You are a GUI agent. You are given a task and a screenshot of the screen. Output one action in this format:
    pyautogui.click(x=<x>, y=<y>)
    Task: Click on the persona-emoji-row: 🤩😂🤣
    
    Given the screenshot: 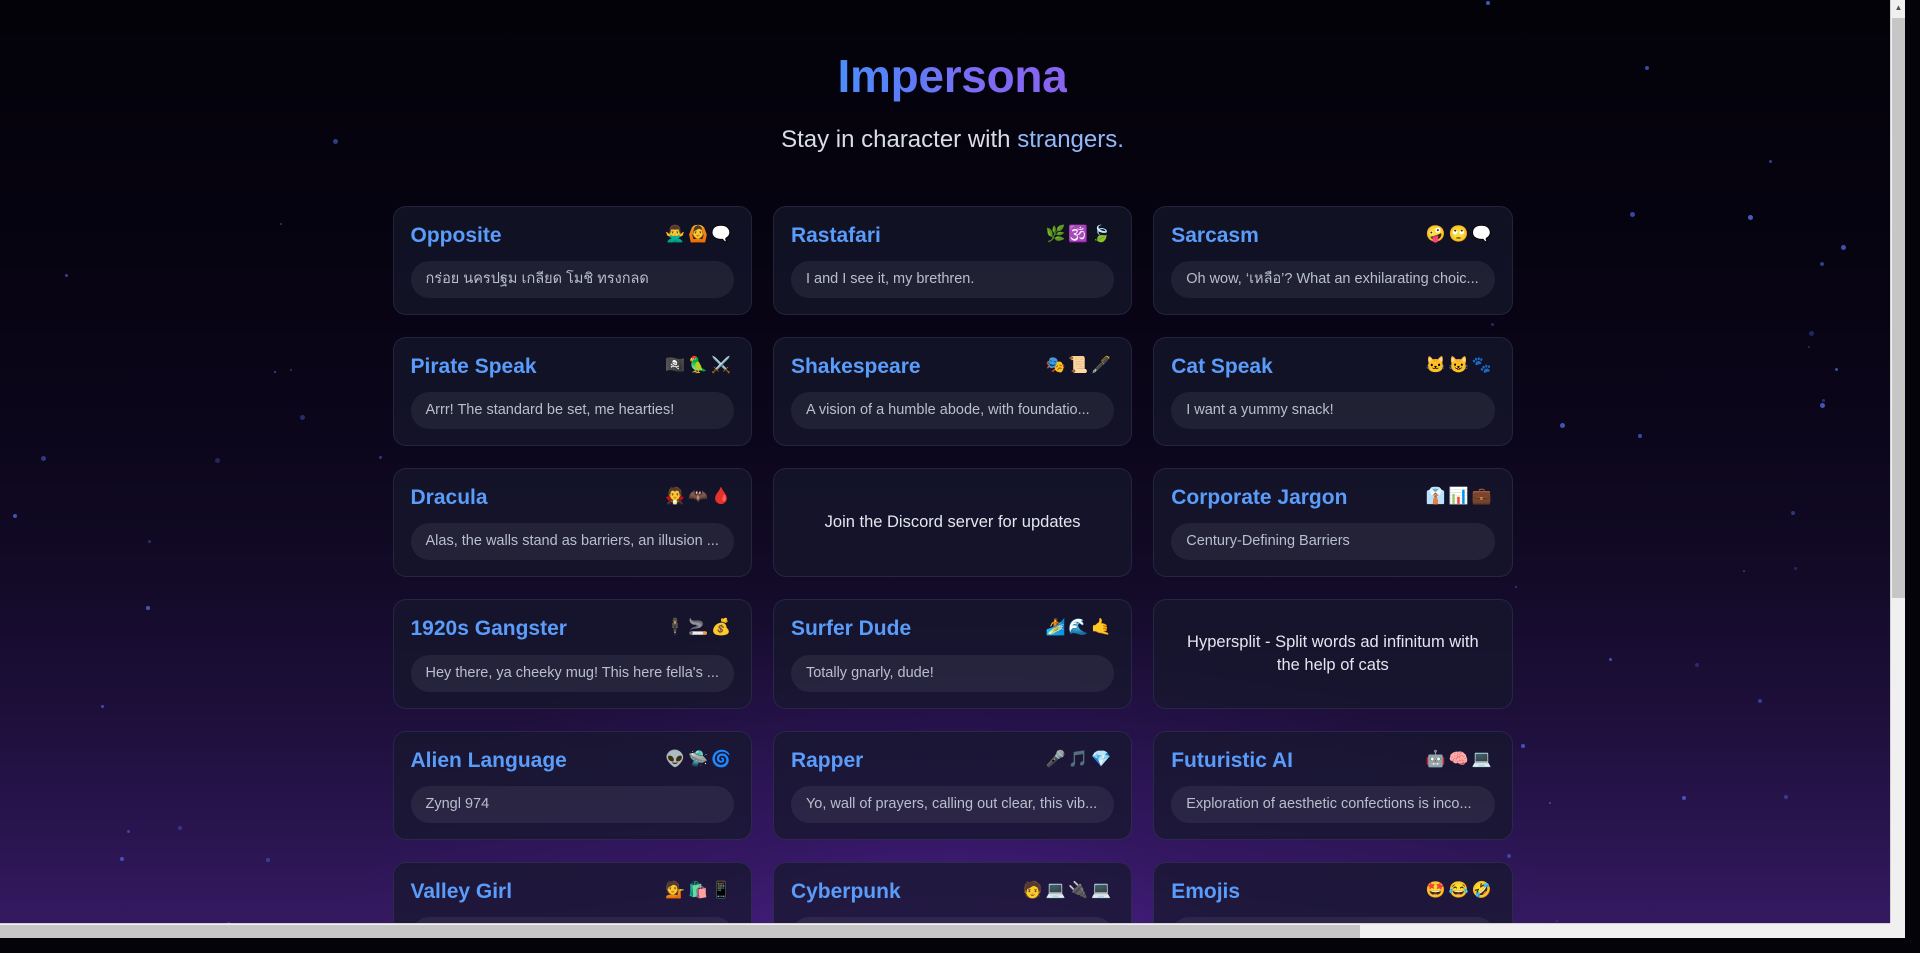 What is the action you would take?
    pyautogui.click(x=1460, y=890)
    